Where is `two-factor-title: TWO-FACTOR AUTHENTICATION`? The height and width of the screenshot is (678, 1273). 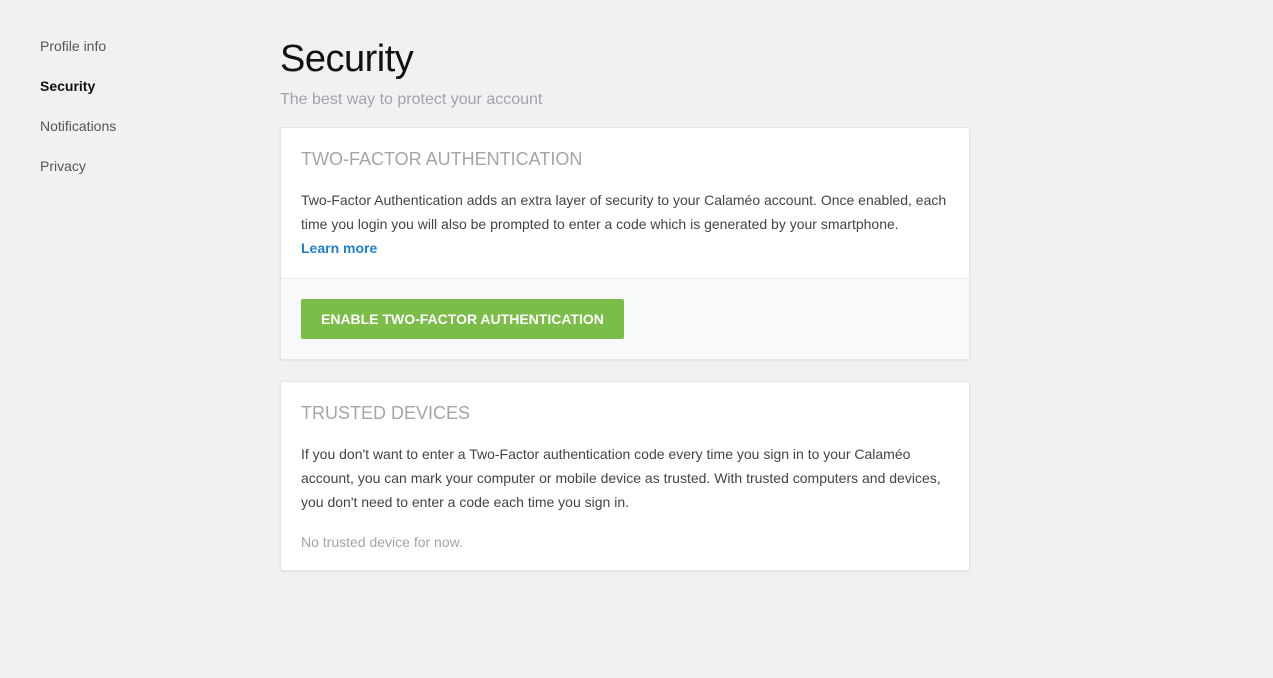
two-factor-title: TWO-FACTOR AUTHENTICATION is located at coordinates (442, 159).